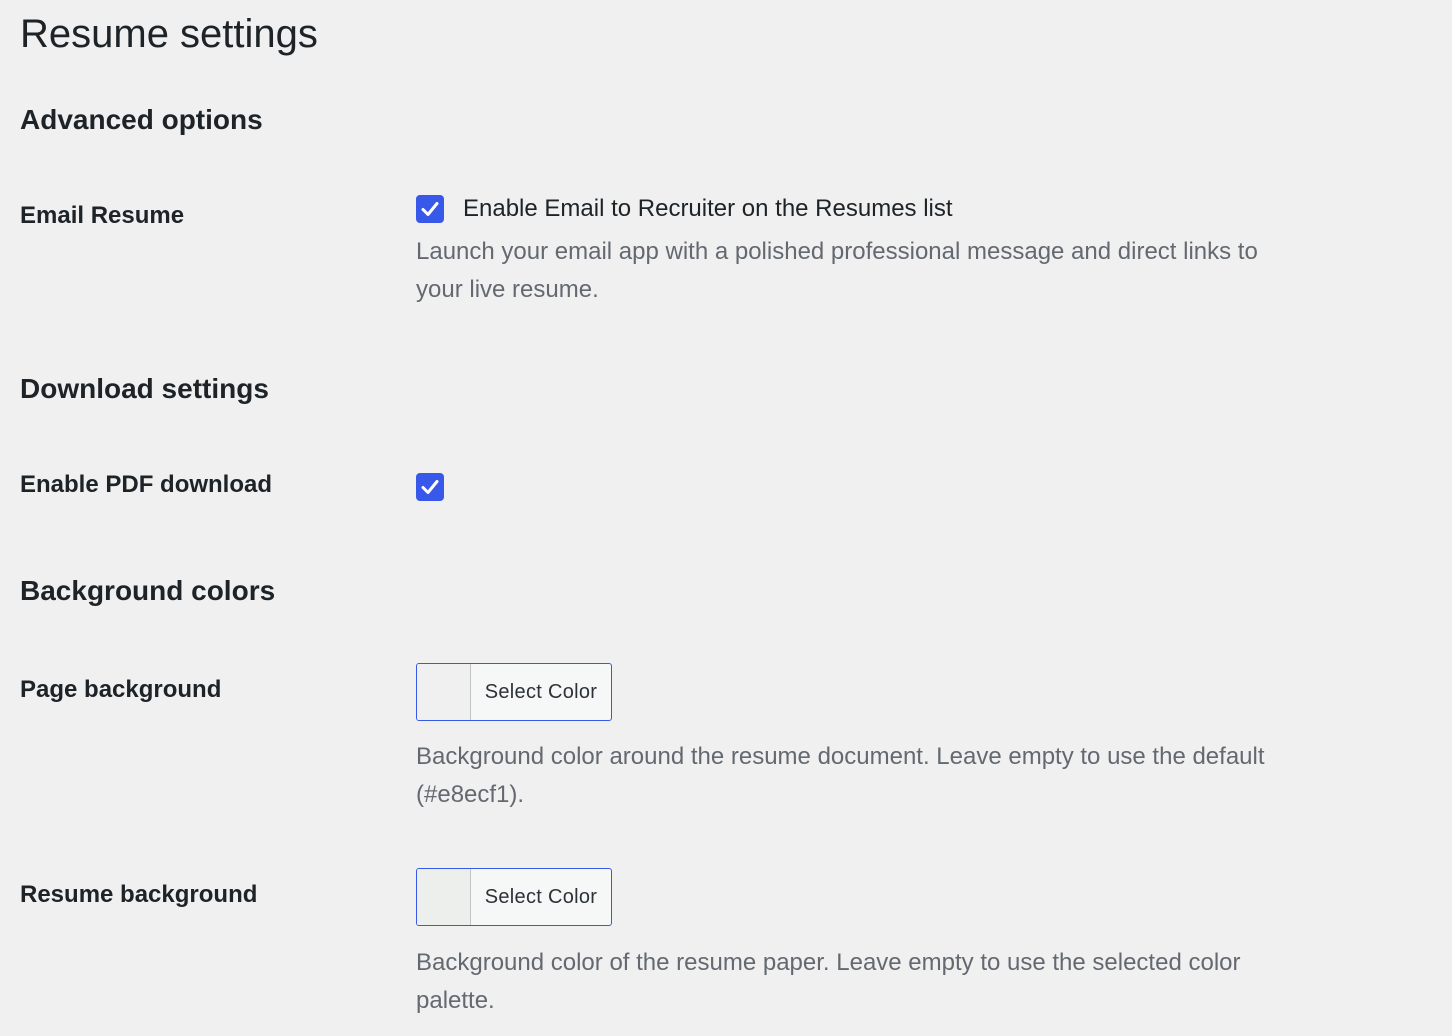 The height and width of the screenshot is (1036, 1452). I want to click on resume-background-label: Resume background, so click(139, 894).